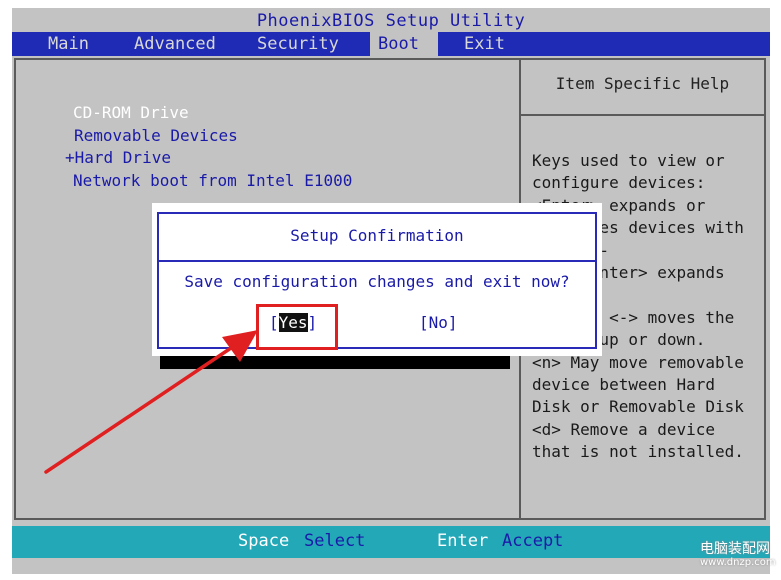 This screenshot has height=580, width=781. What do you see at coordinates (738, 562) in the screenshot?
I see `watermark-en: www.dnzp.com` at bounding box center [738, 562].